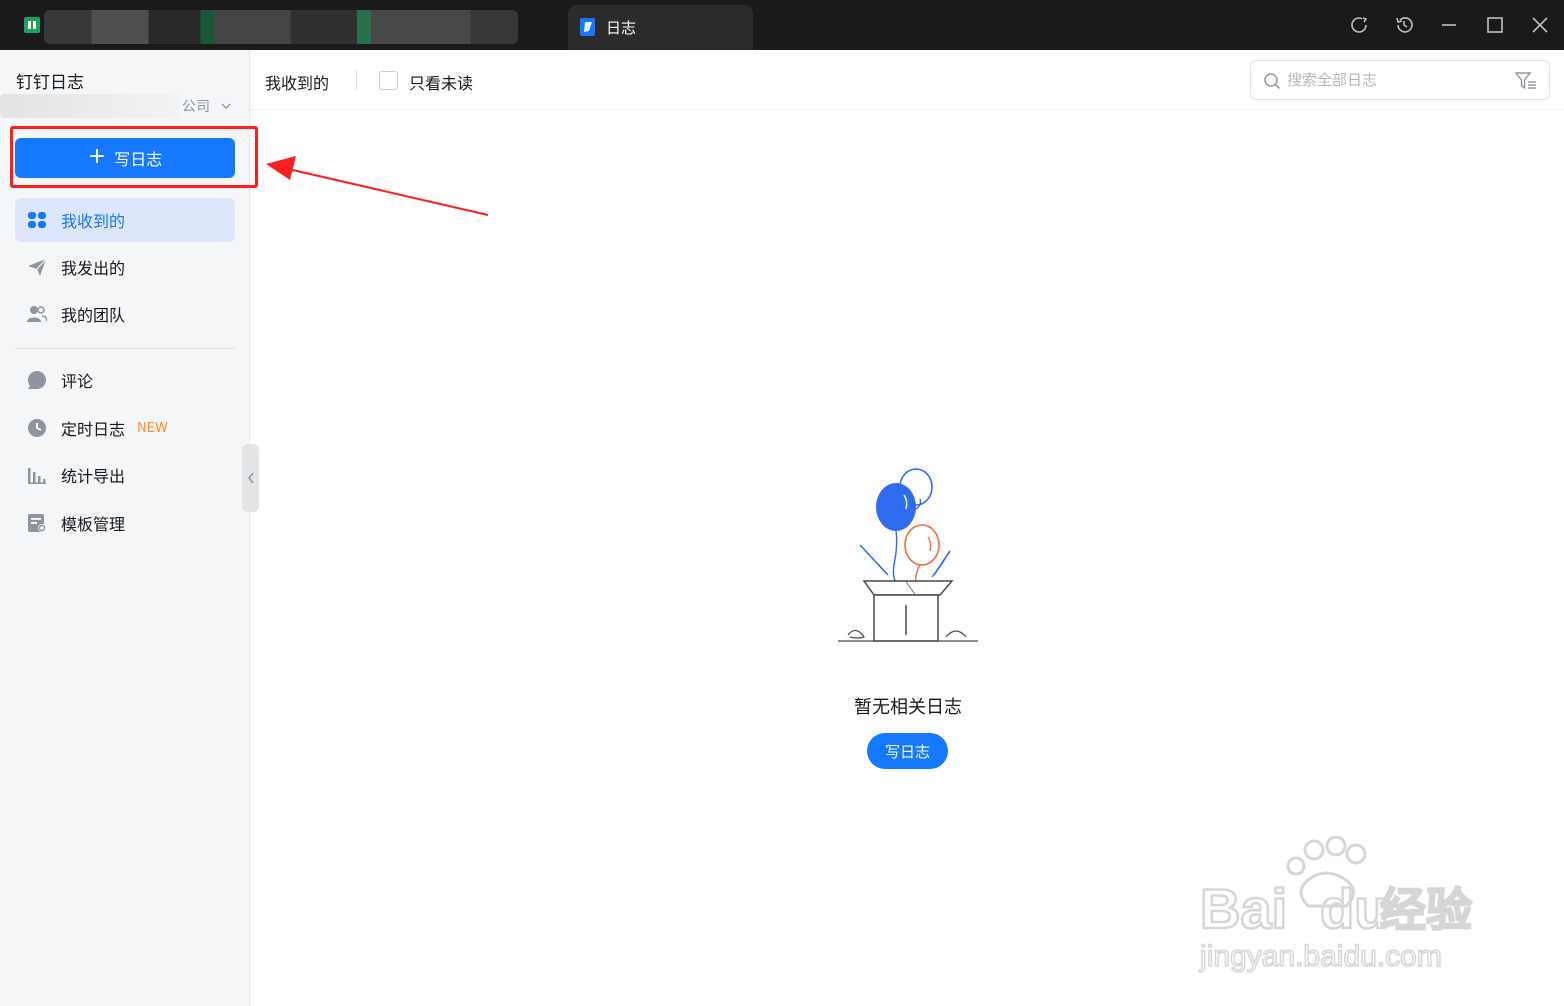 The image size is (1564, 1006). I want to click on minimize-icon, so click(1449, 25).